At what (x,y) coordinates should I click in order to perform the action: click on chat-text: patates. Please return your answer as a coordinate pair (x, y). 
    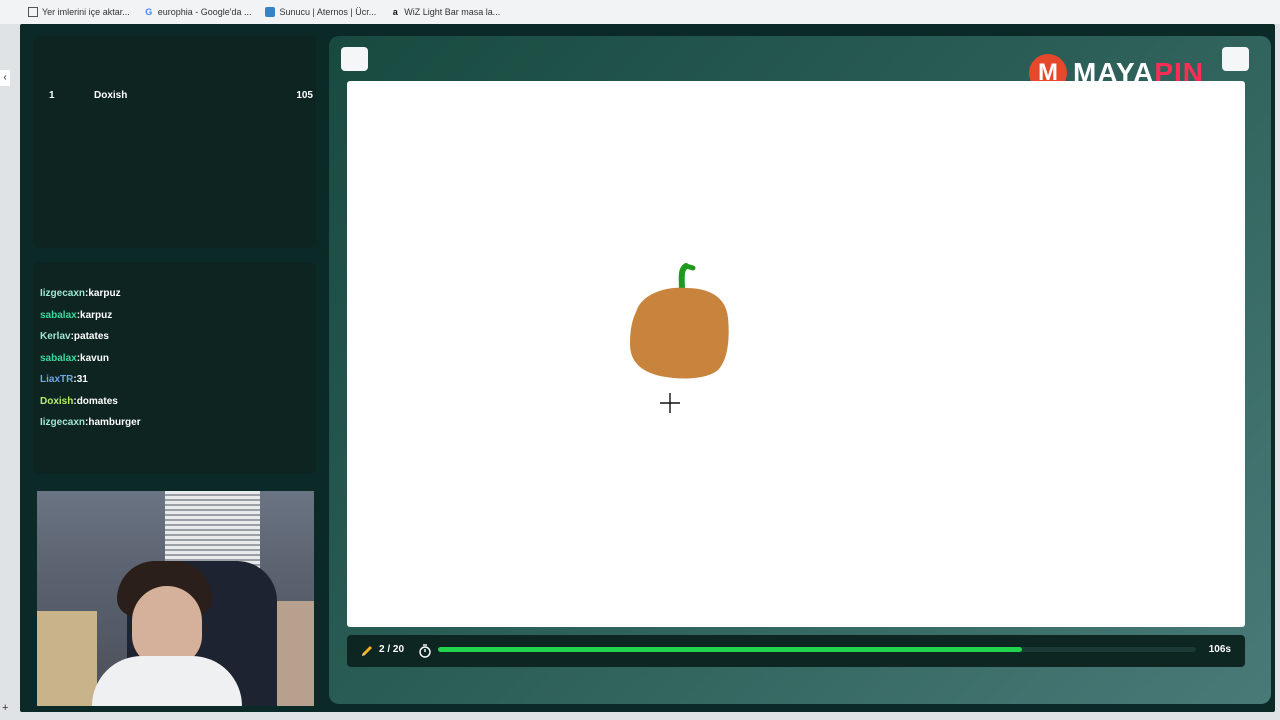
    Looking at the image, I should click on (91, 336).